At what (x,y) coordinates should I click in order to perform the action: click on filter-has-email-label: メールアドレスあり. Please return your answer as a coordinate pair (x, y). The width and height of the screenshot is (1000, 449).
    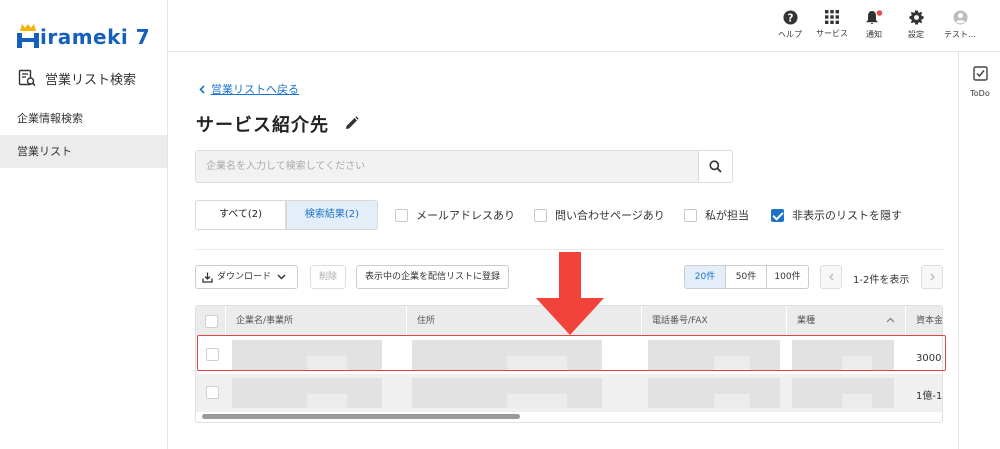
    Looking at the image, I should click on (465, 215).